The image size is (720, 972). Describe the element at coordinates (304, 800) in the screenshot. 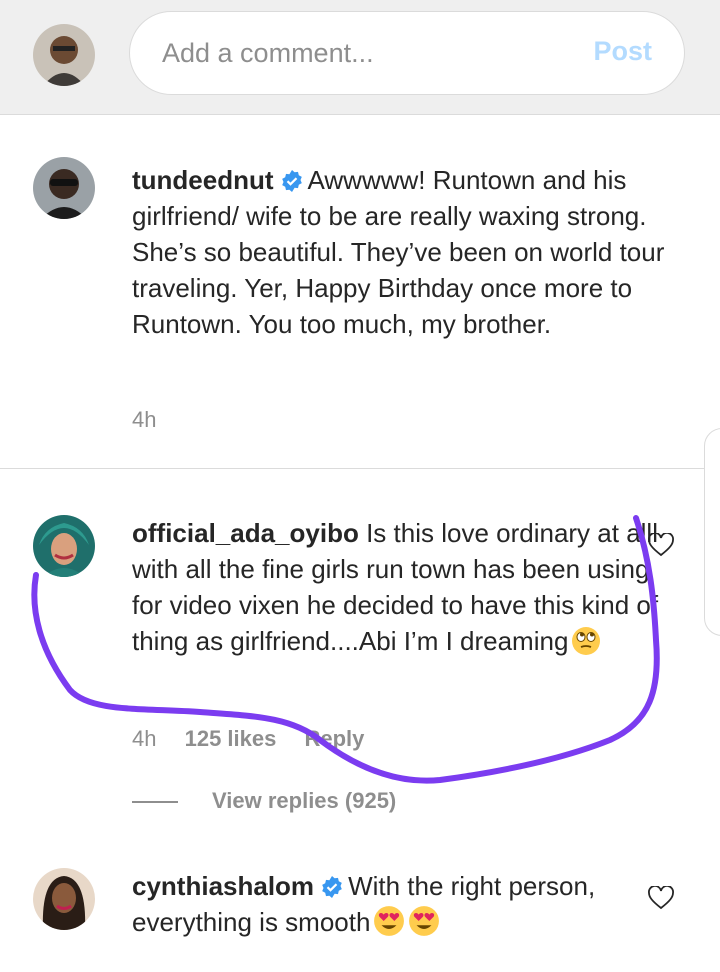

I see `view-replies-label: View replies (925)` at that location.